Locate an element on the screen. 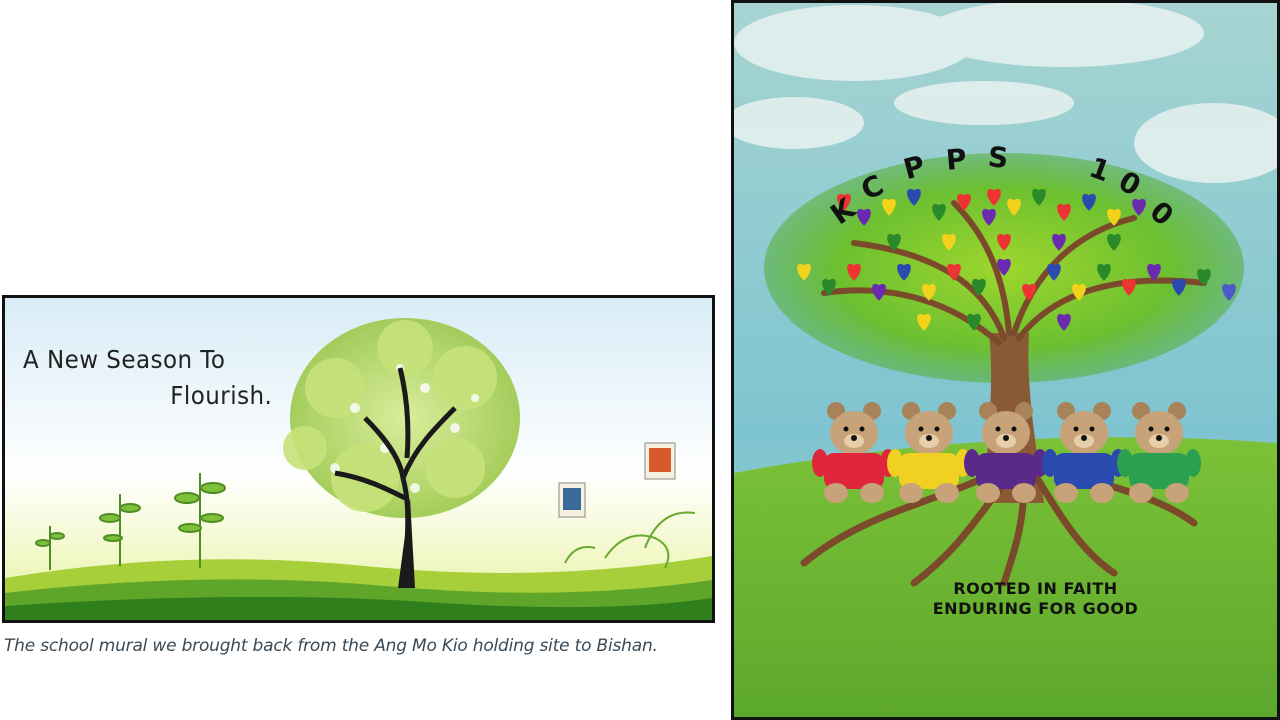 This screenshot has width=1280, height=720. motto-line-2: ENDURING FOR GOOD is located at coordinates (1035, 608).